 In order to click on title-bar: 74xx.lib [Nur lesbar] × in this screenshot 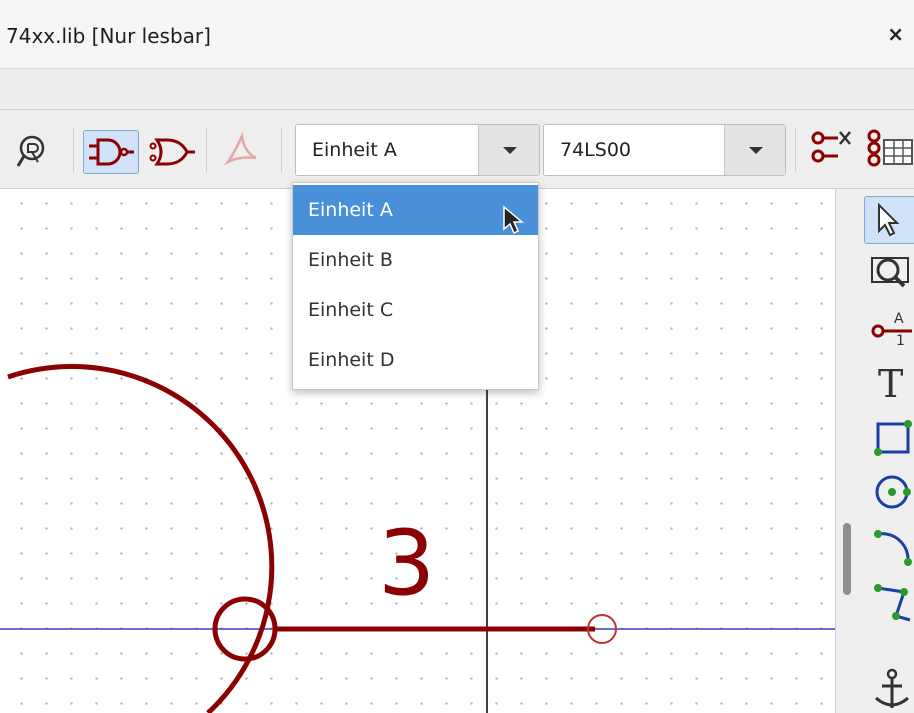, I will do `click(457, 34)`.